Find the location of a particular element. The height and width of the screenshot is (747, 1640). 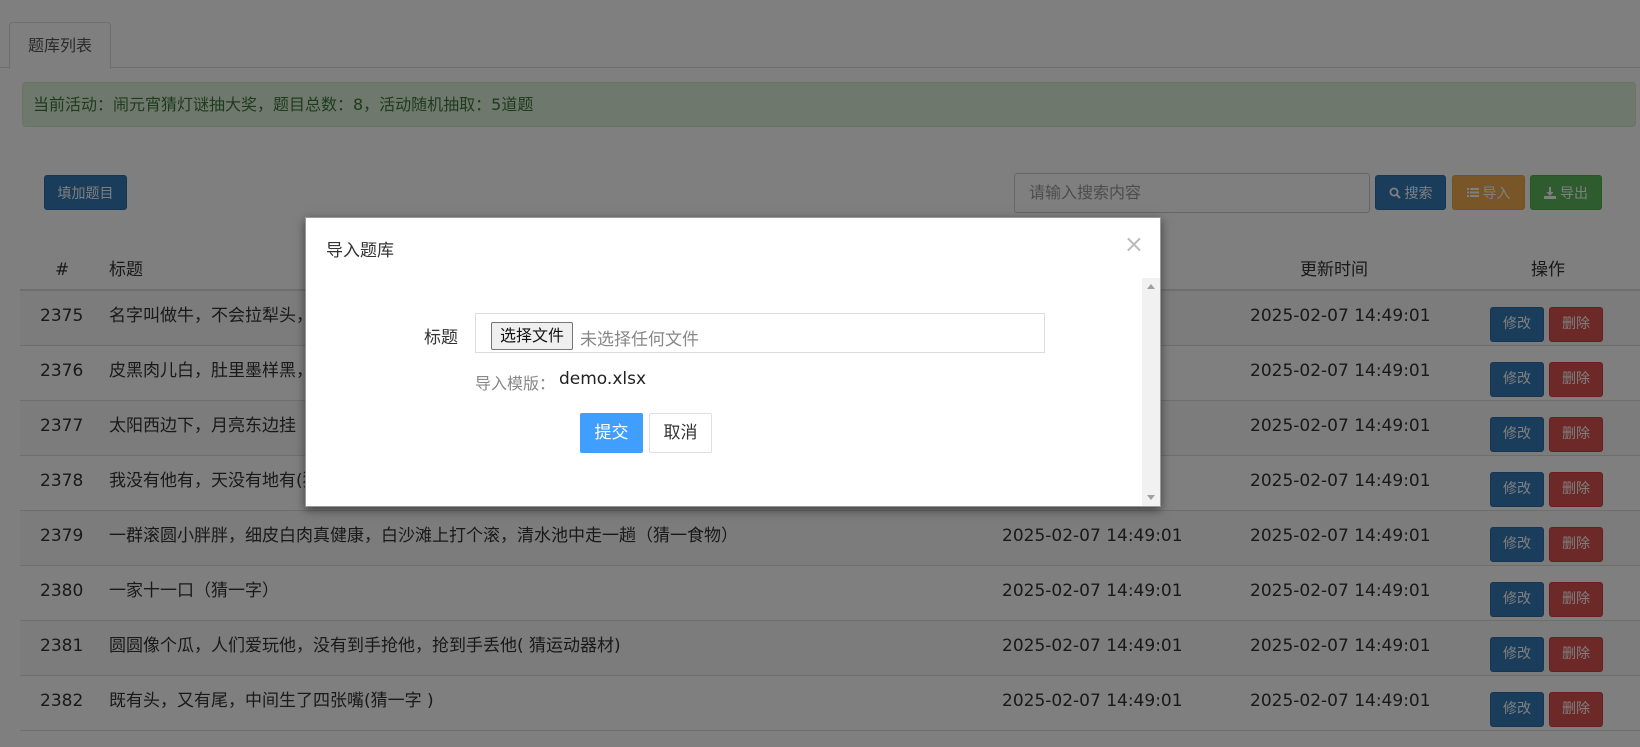

dialog-title: 导入题库 is located at coordinates (360, 251).